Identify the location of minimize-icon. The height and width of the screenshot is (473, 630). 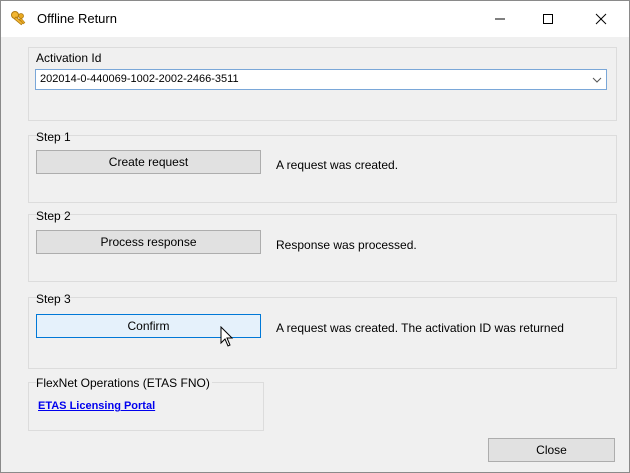
(500, 19).